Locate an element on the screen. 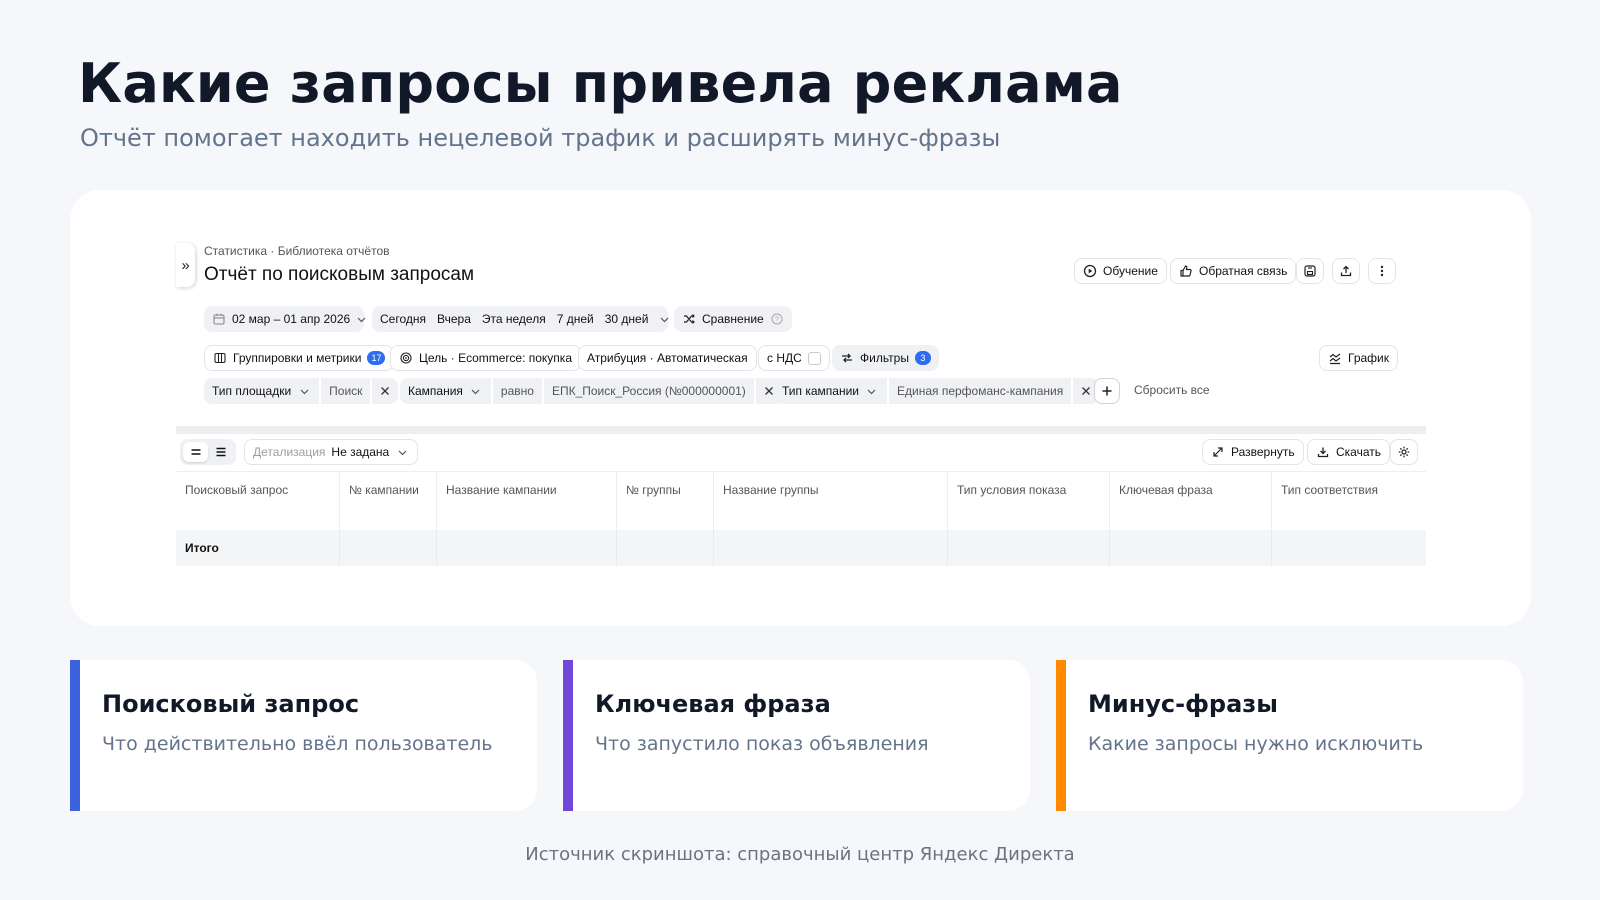 Image resolution: width=1600 pixels, height=900 pixels. column-header: Название группы is located at coordinates (831, 501).